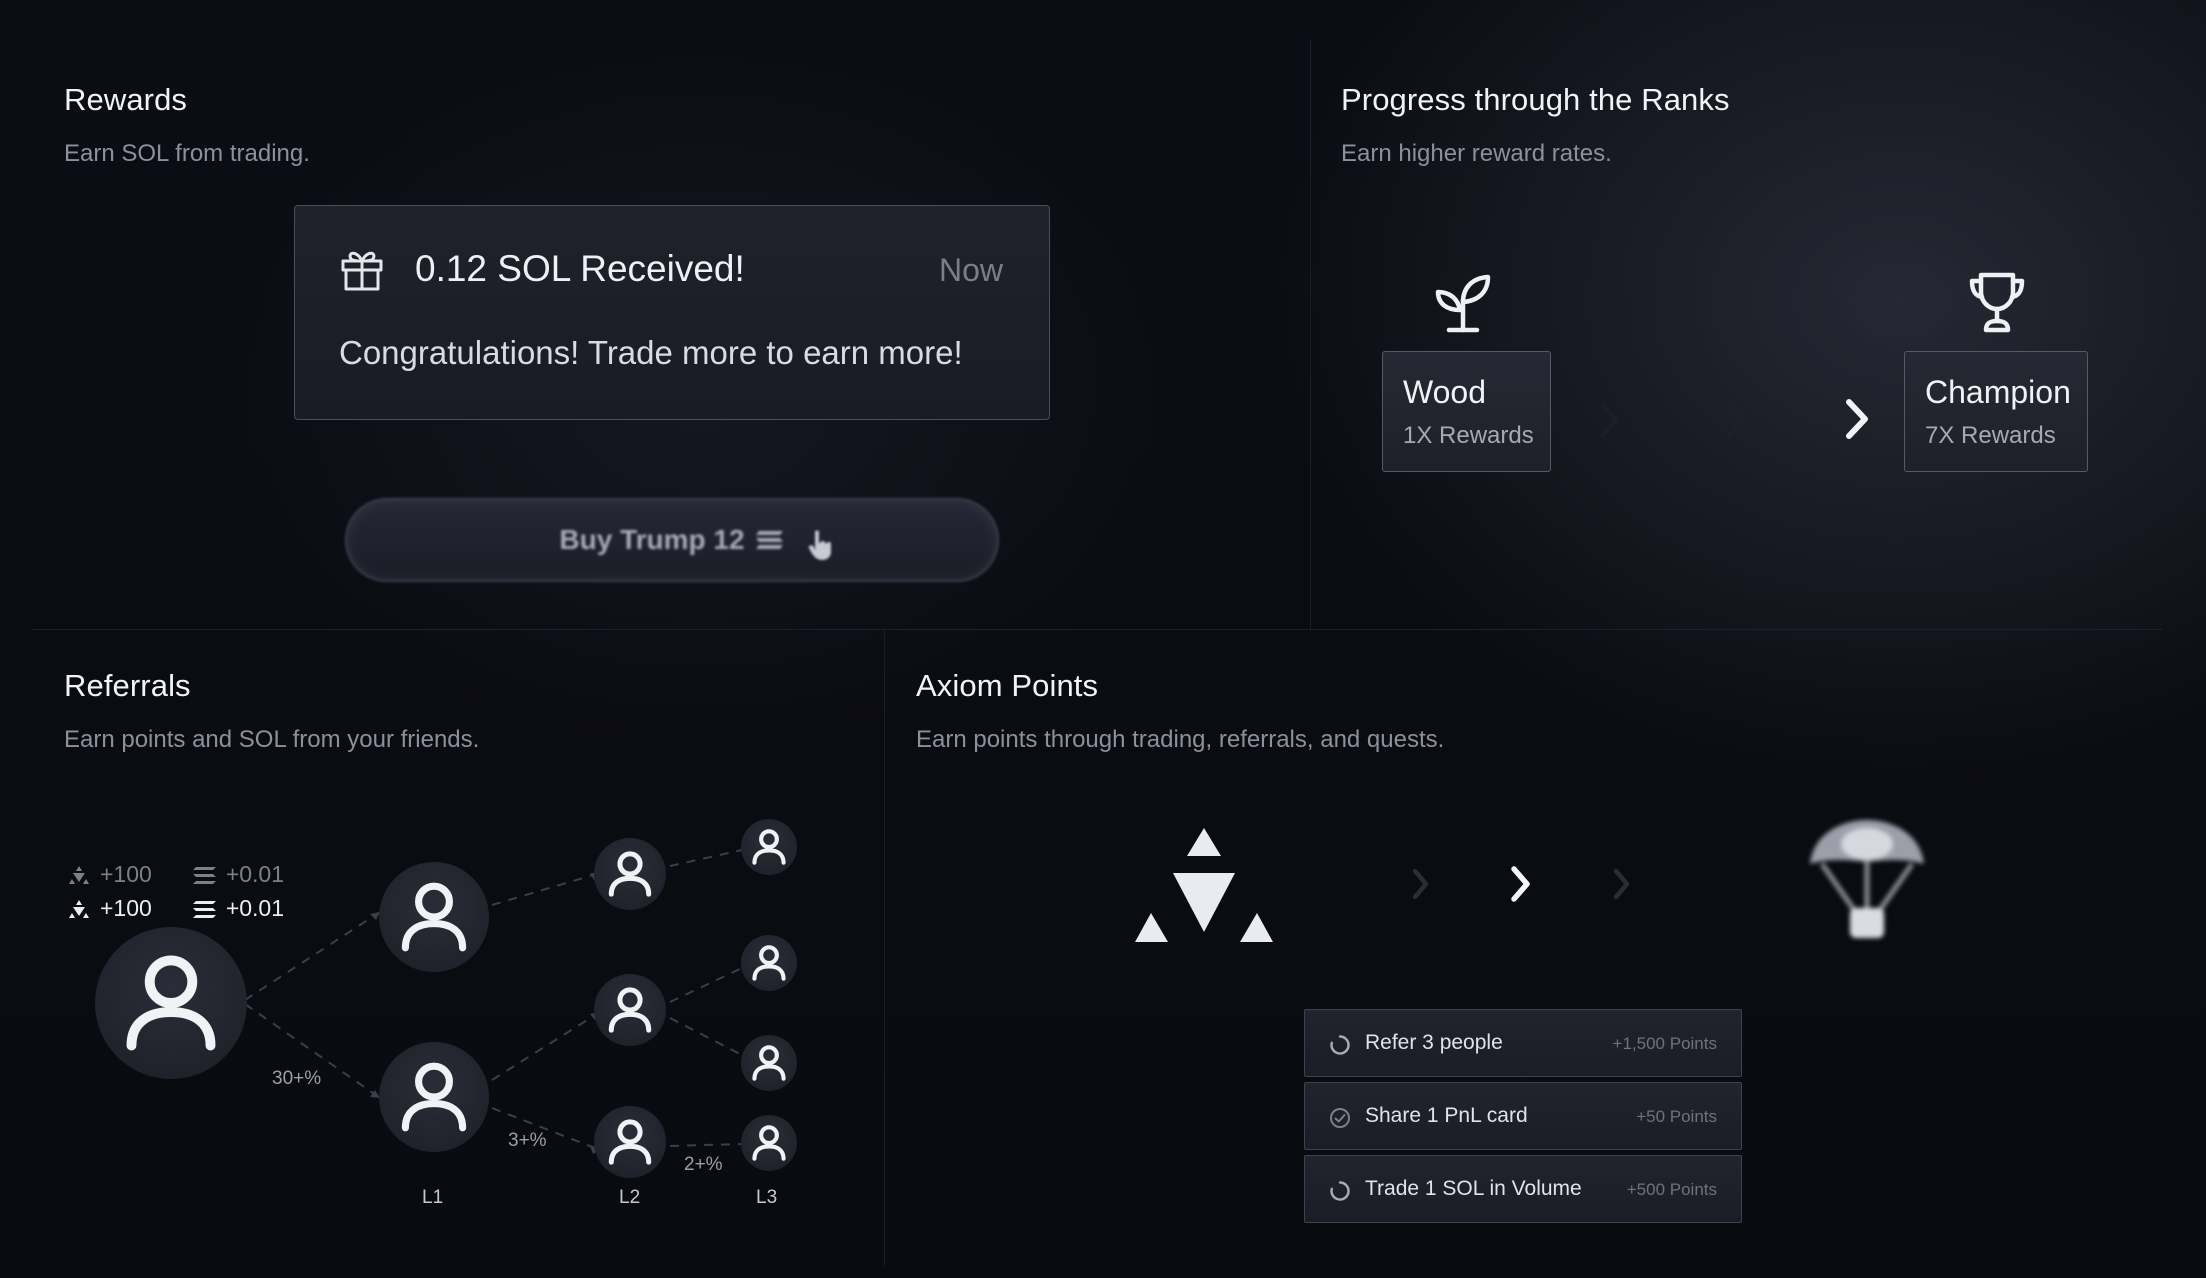 The height and width of the screenshot is (1278, 2206). I want to click on l1-percent-label: 30+%, so click(297, 1078).